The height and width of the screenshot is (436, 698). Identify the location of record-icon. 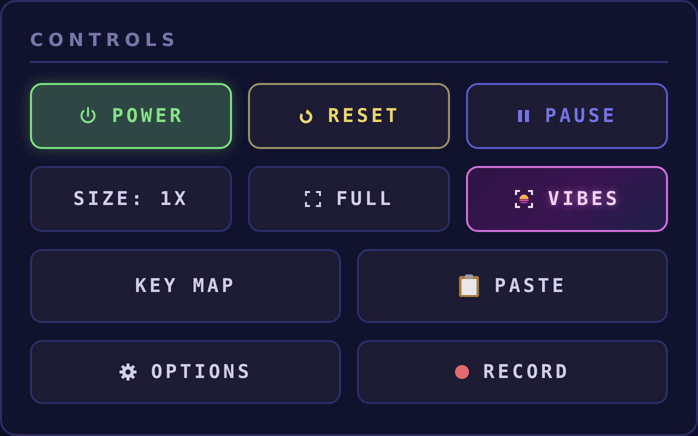
(462, 372).